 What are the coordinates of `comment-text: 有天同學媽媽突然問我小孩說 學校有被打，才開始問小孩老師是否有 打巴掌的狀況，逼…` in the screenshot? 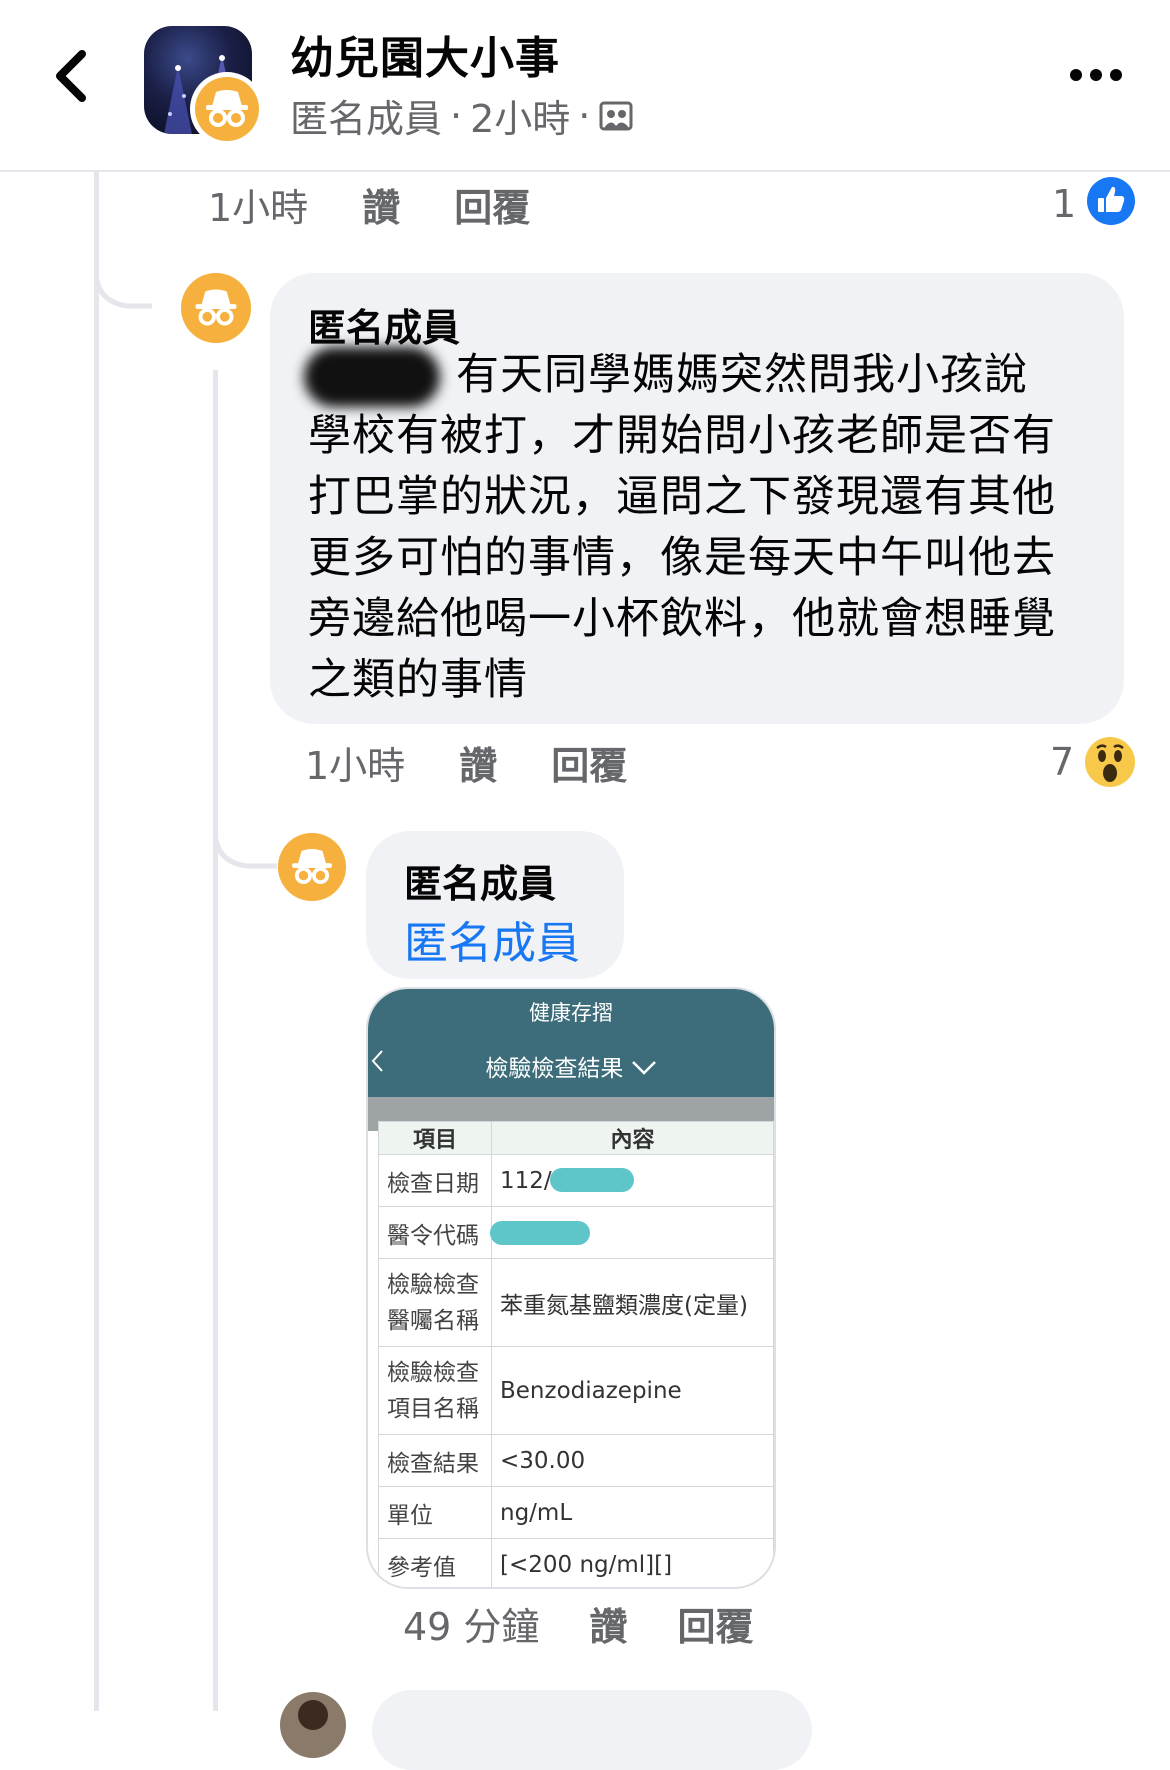 It's located at (708, 528).